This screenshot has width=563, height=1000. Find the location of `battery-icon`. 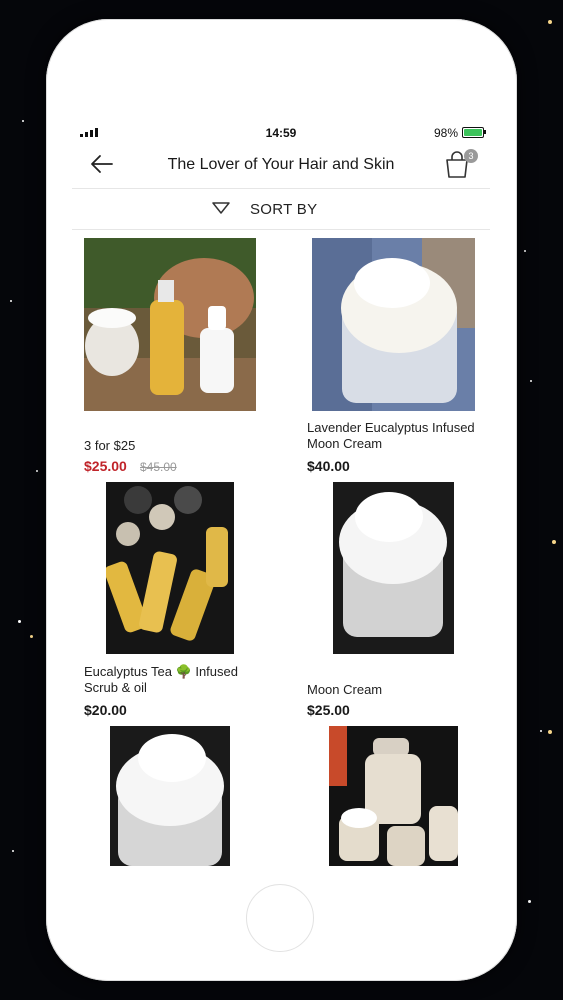

battery-icon is located at coordinates (474, 132).